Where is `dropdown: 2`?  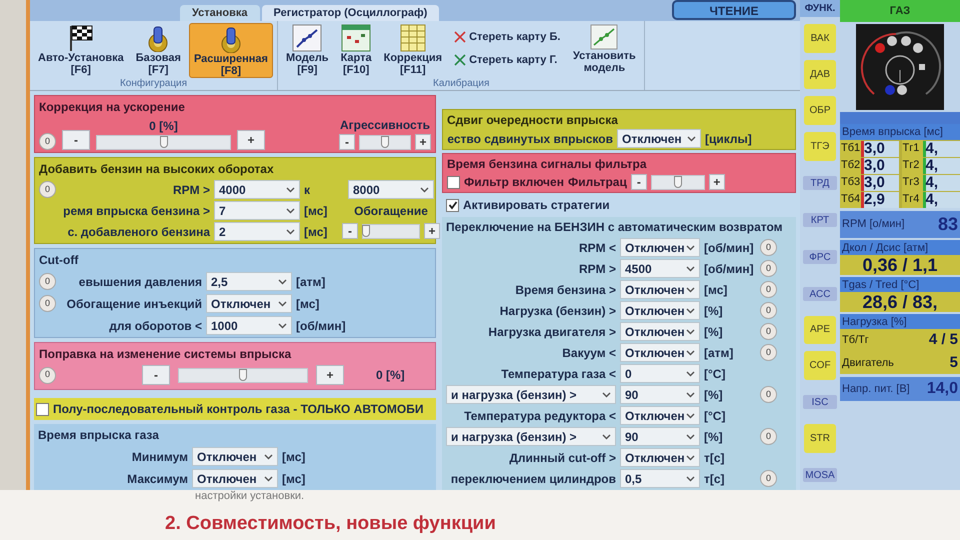 dropdown: 2 is located at coordinates (257, 231).